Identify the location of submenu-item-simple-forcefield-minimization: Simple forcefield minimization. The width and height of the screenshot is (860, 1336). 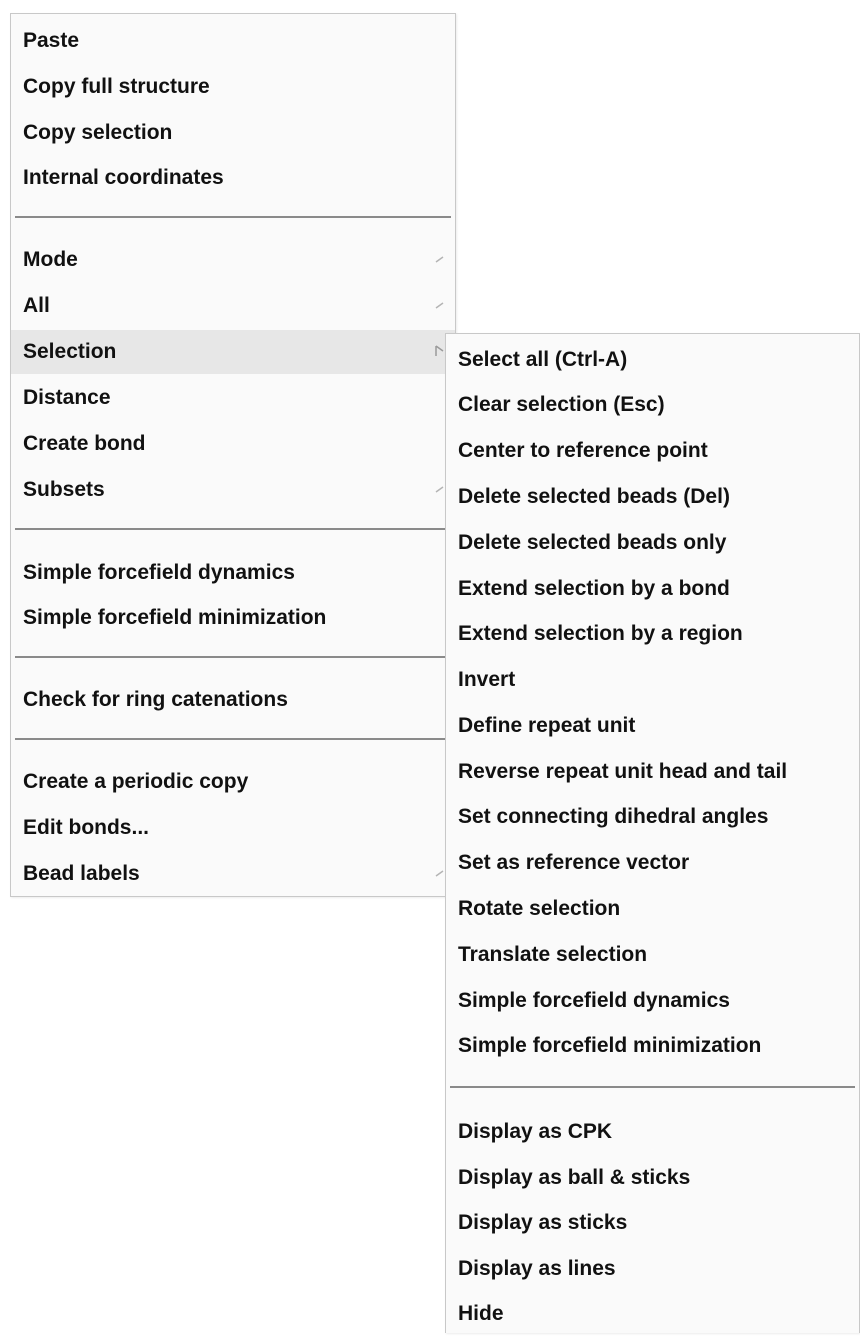
(652, 1046).